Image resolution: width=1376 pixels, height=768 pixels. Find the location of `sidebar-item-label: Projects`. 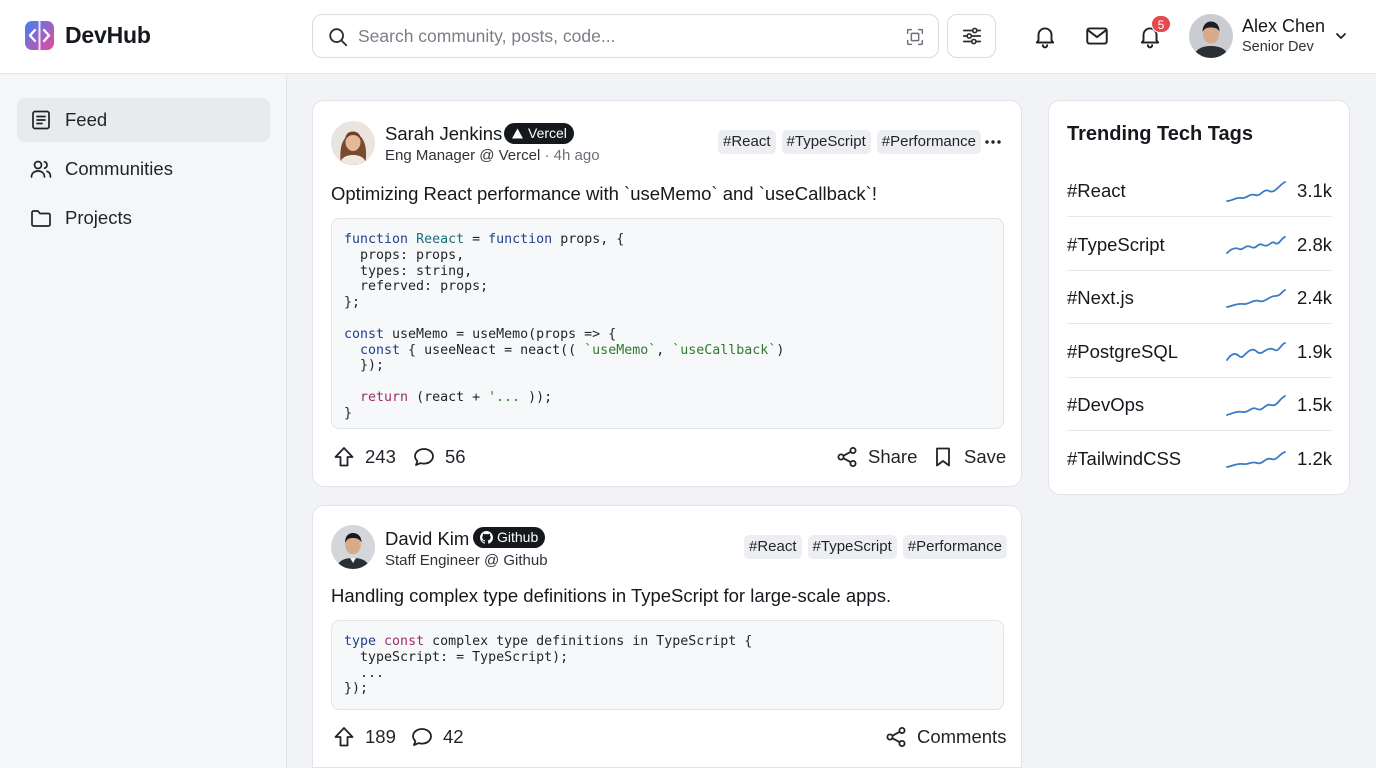

sidebar-item-label: Projects is located at coordinates (98, 217).